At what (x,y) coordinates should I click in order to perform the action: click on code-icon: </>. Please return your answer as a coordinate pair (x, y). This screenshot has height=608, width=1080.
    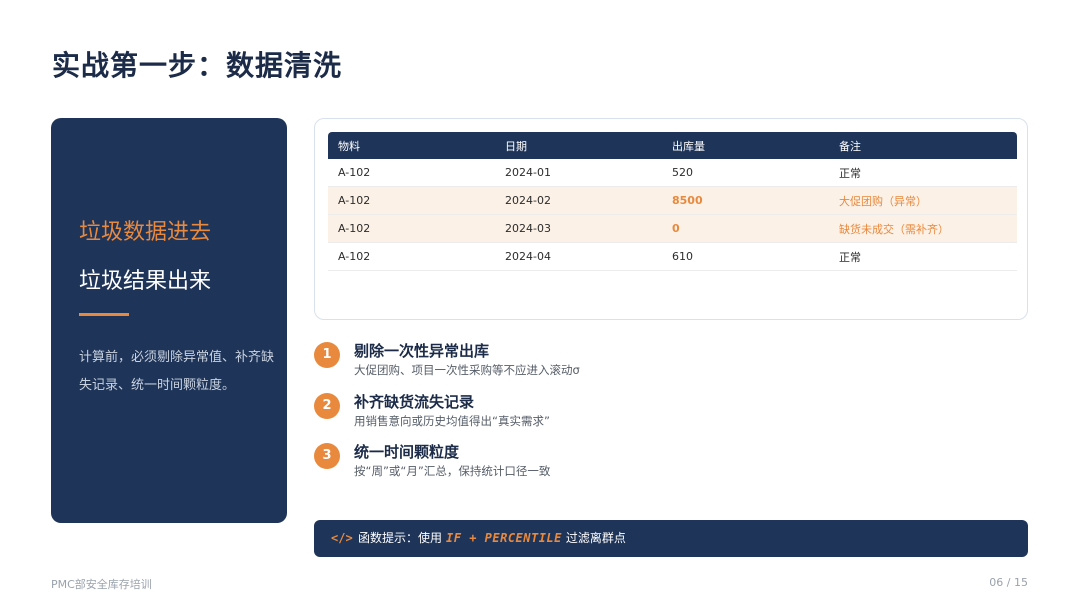
    Looking at the image, I should click on (342, 538).